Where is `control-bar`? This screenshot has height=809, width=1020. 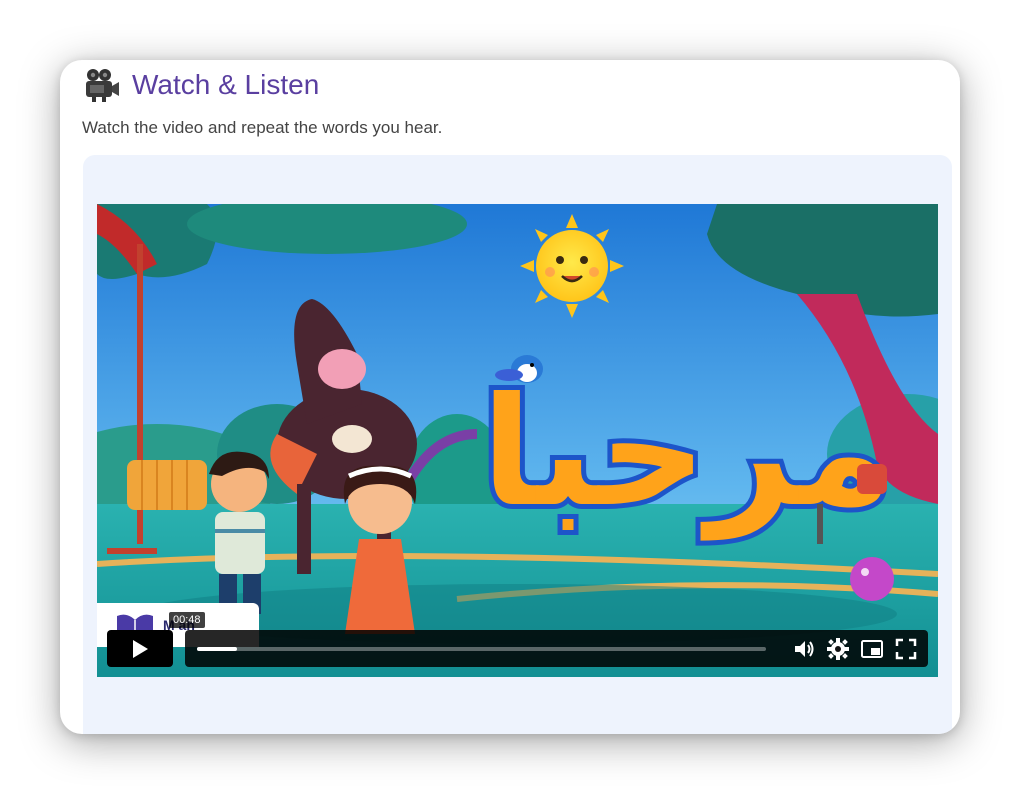
control-bar is located at coordinates (556, 648).